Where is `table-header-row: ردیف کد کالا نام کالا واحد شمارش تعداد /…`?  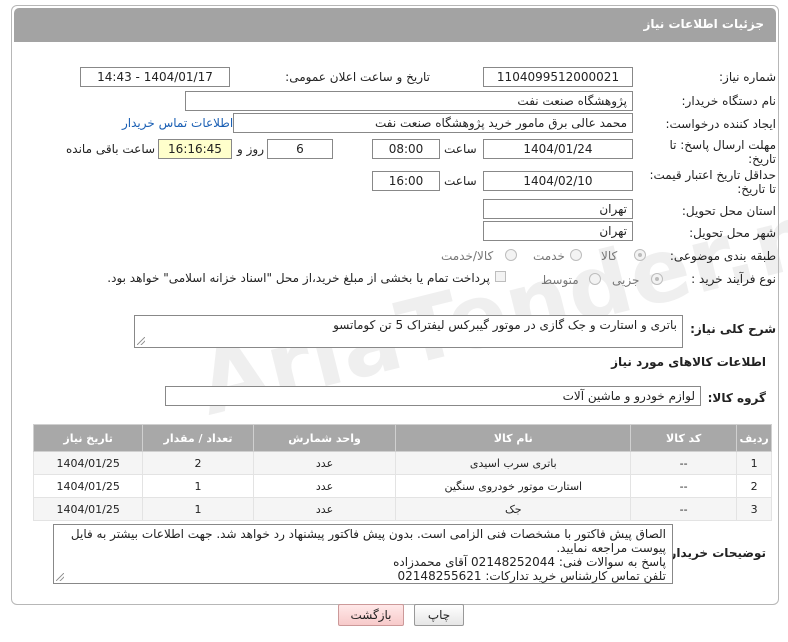
table-header-row: ردیف کد کالا نام کالا واحد شمارش تعداد /… is located at coordinates (402, 438).